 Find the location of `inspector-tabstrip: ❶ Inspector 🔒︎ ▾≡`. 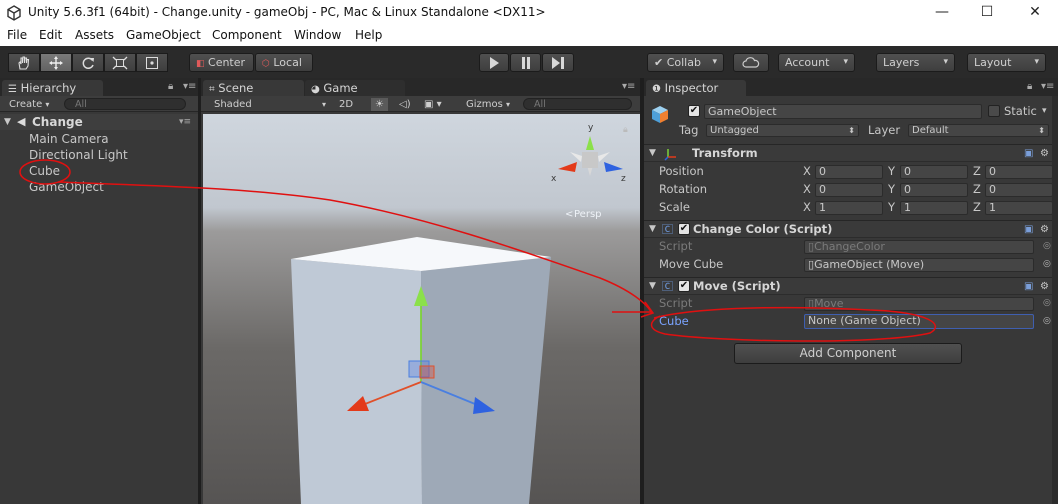

inspector-tabstrip: ❶ Inspector 🔒︎ ▾≡ is located at coordinates (851, 87).